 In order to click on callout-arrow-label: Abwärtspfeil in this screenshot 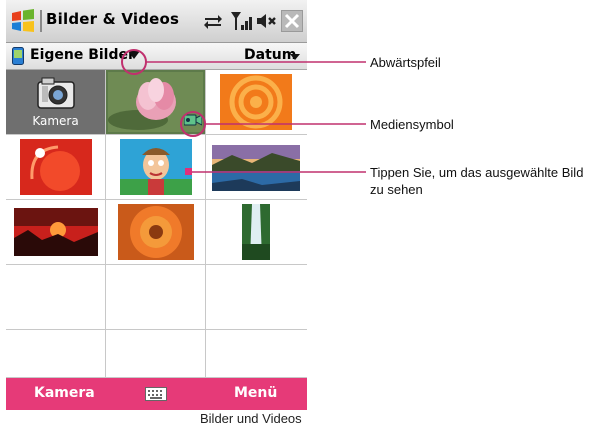, I will do `click(405, 62)`.